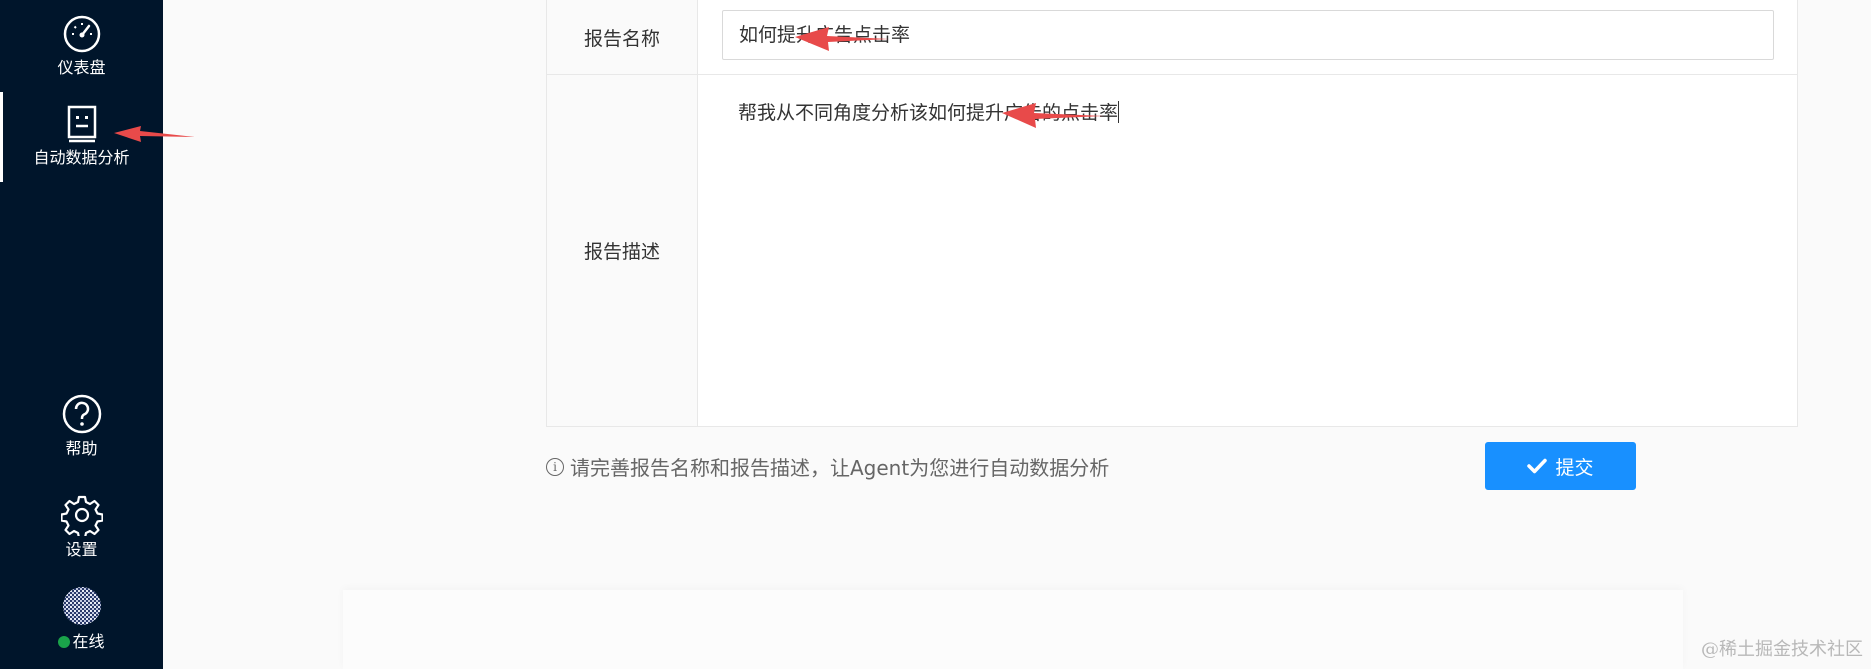 The height and width of the screenshot is (669, 1871). Describe the element at coordinates (1119, 112) in the screenshot. I see `text-caret` at that location.